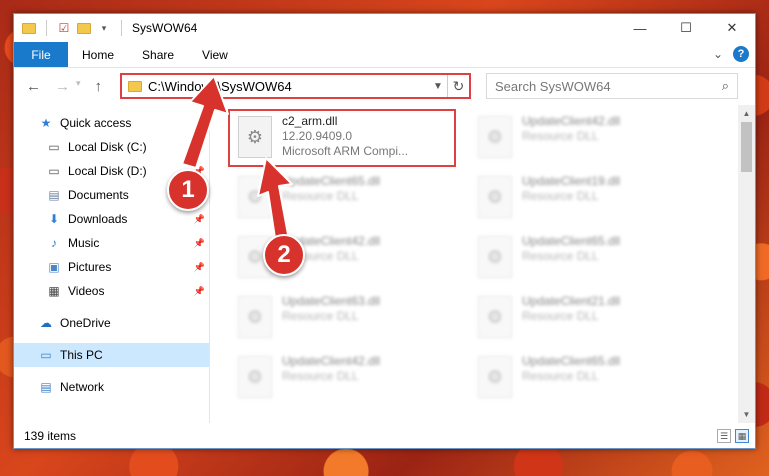 The width and height of the screenshot is (769, 476). What do you see at coordinates (284, 255) in the screenshot?
I see `step-2-badge: 2` at bounding box center [284, 255].